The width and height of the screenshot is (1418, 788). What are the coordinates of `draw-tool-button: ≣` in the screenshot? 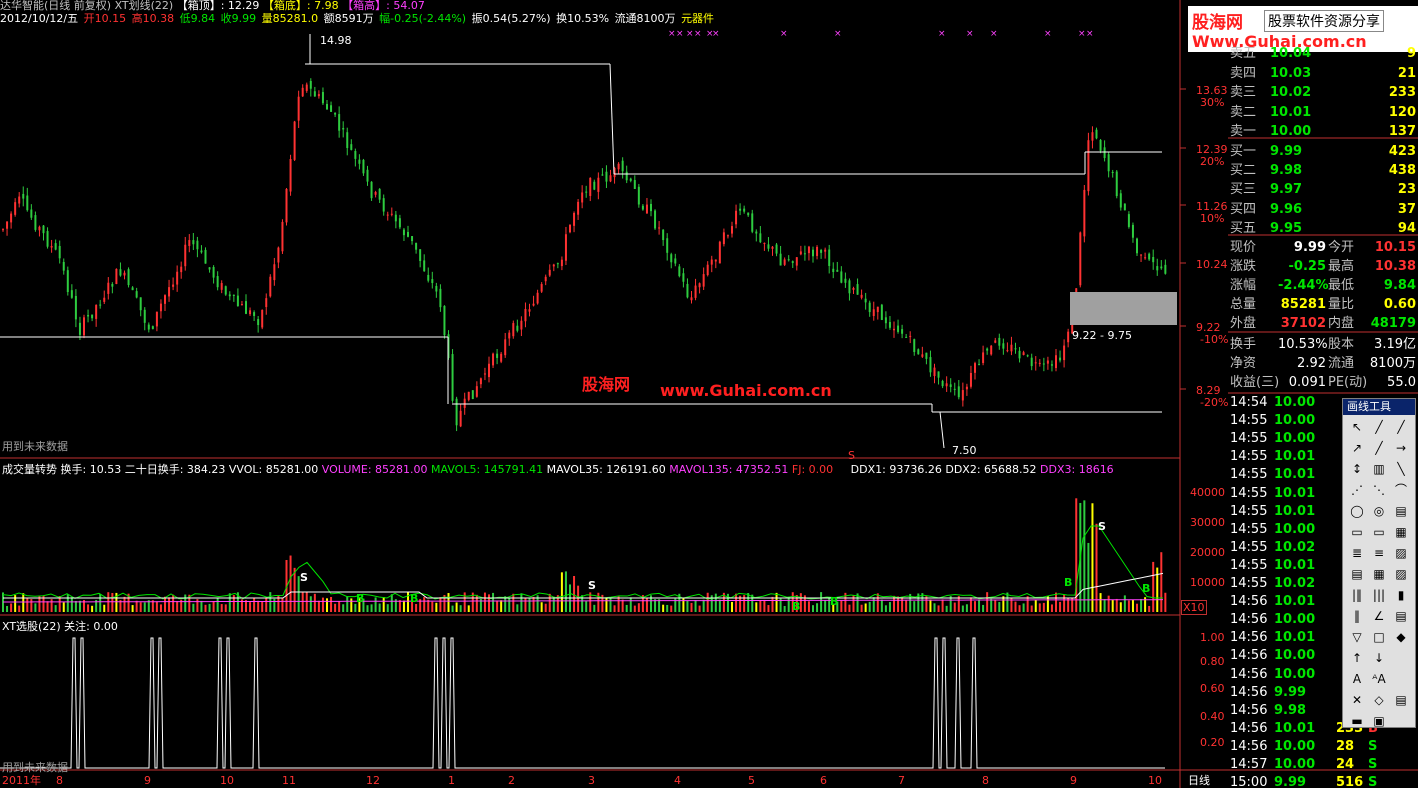 It's located at (1357, 553).